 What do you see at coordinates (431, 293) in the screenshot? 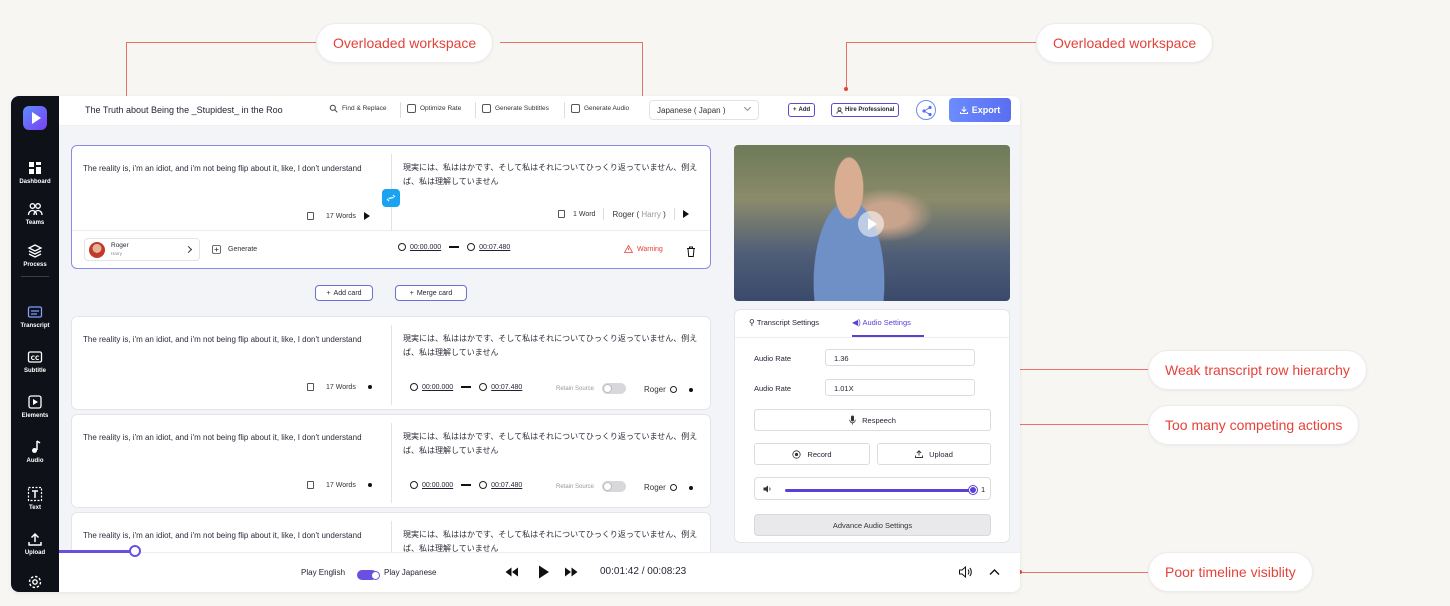
I see `merge-card-button: + Merge card` at bounding box center [431, 293].